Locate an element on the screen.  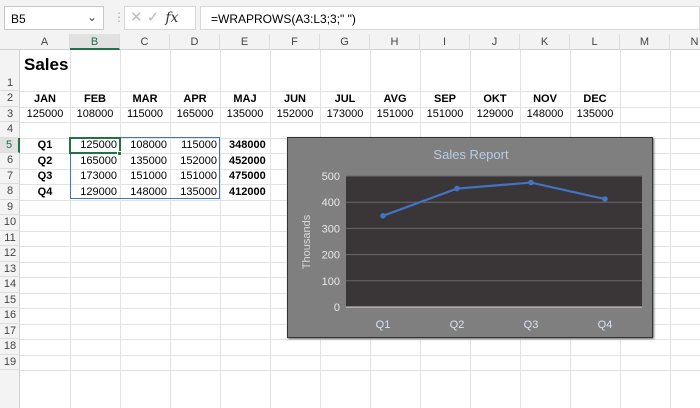
month-header-cell: SEP is located at coordinates (445, 99).